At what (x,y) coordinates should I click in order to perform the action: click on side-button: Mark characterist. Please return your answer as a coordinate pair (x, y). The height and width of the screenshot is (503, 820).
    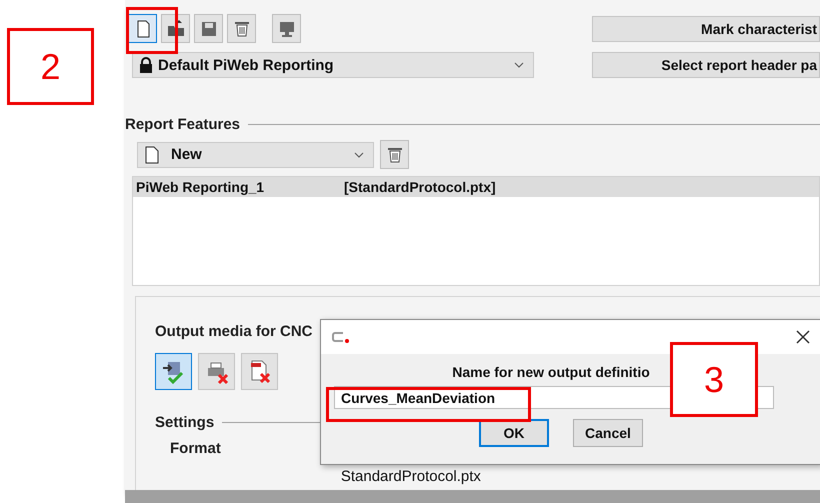
    Looking at the image, I should click on (706, 29).